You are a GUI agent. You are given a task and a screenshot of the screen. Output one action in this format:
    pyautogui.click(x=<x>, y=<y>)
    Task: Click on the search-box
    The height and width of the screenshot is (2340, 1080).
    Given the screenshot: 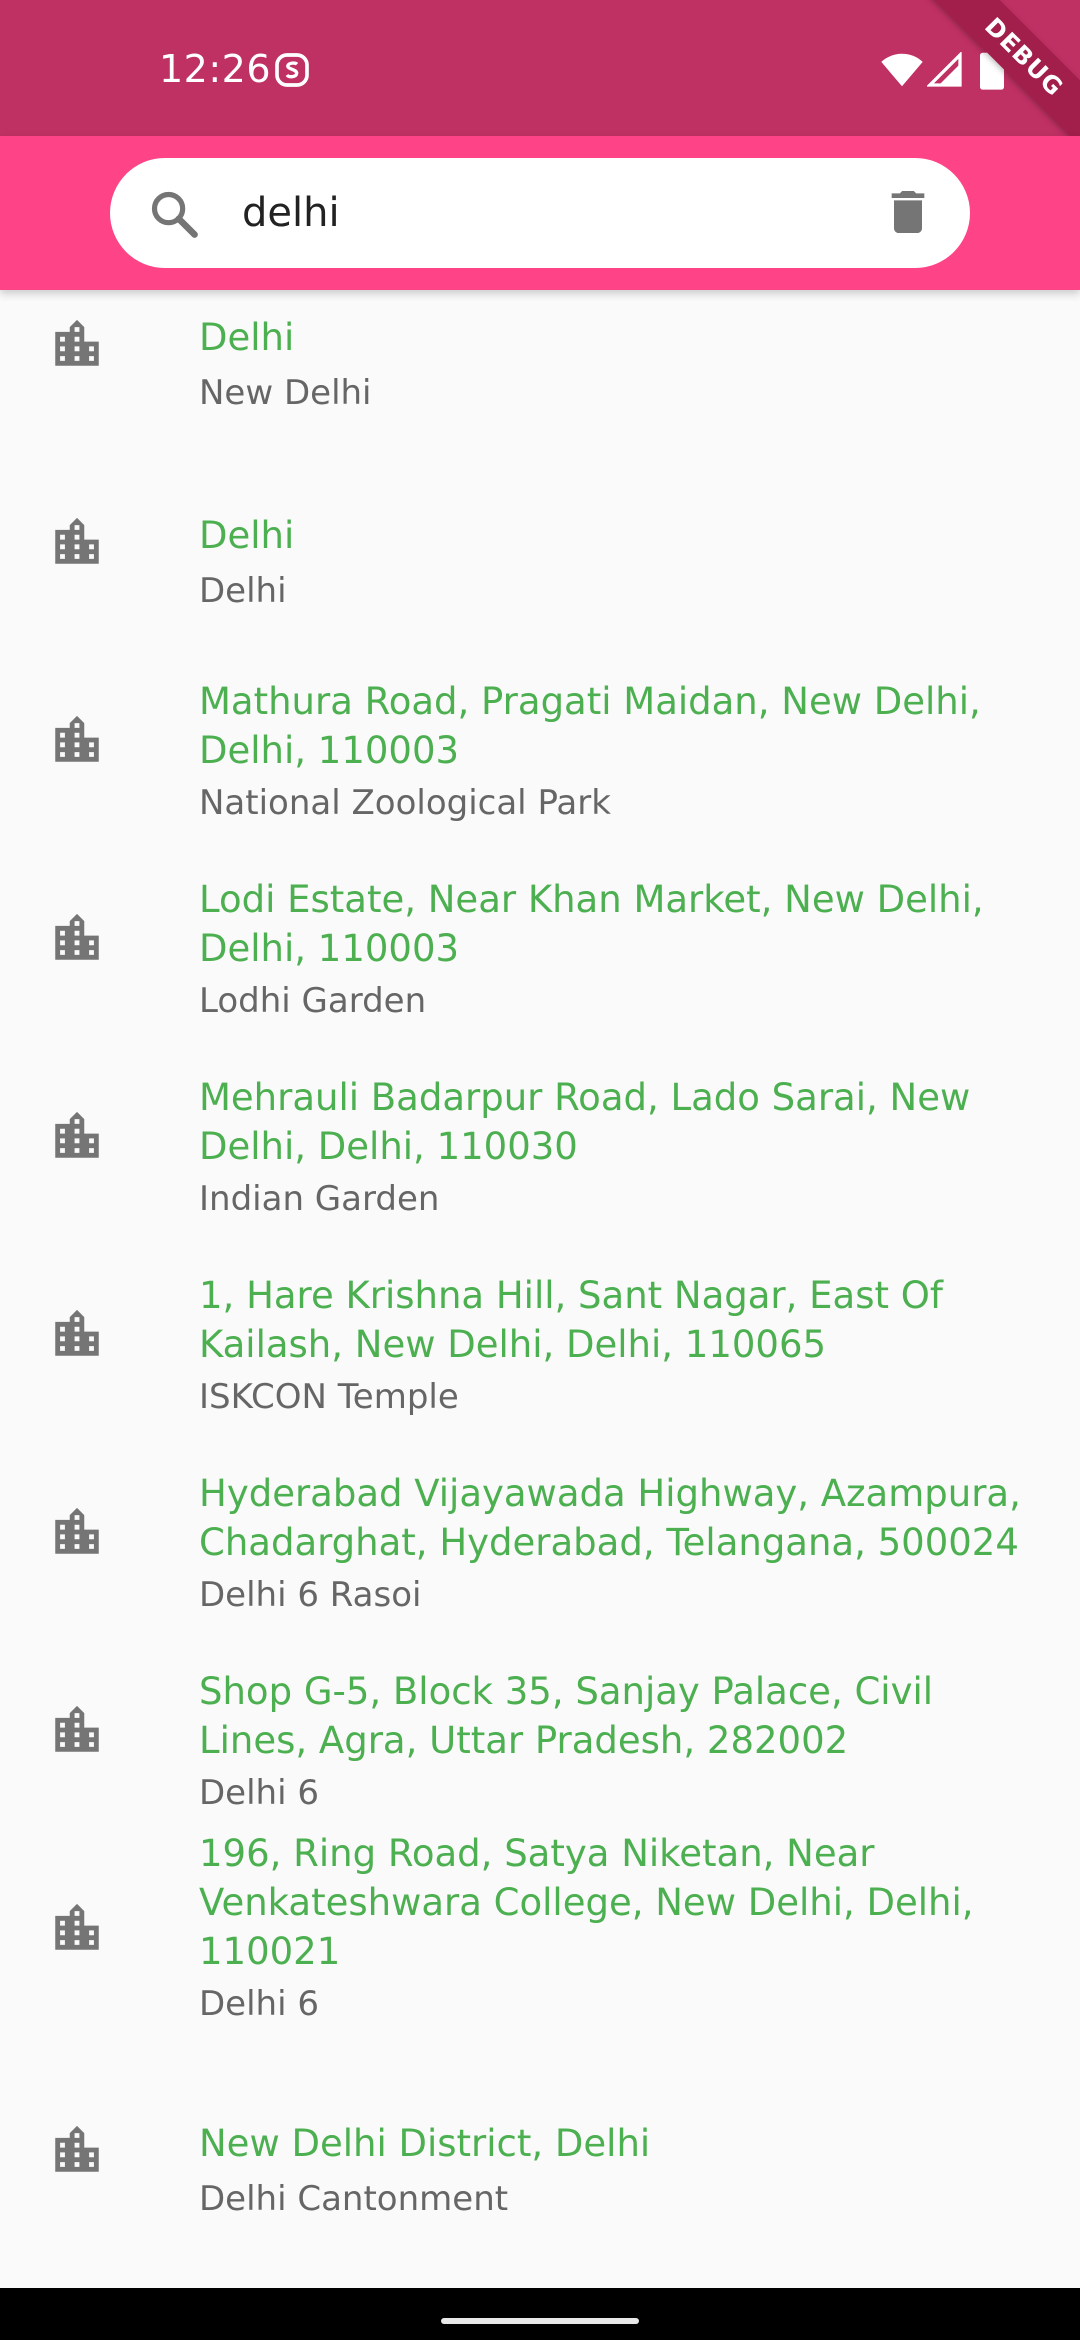 What is the action you would take?
    pyautogui.click(x=540, y=213)
    